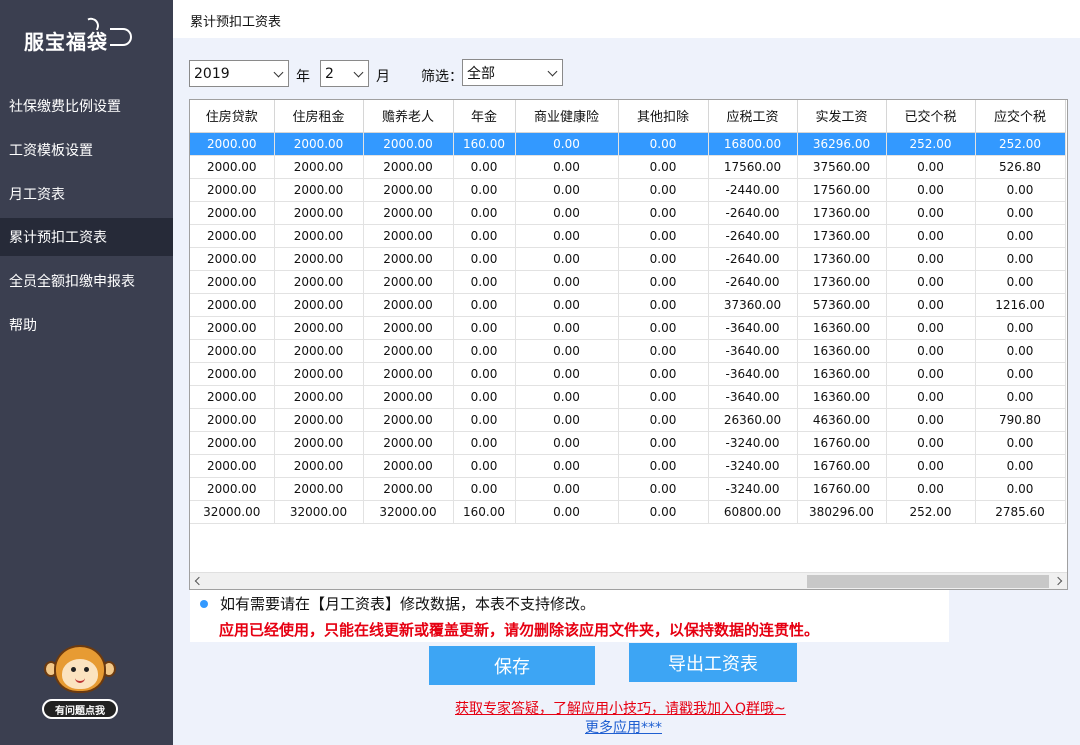 Image resolution: width=1080 pixels, height=745 pixels. Describe the element at coordinates (86, 325) in the screenshot. I see `nav-item-help: 帮助` at that location.